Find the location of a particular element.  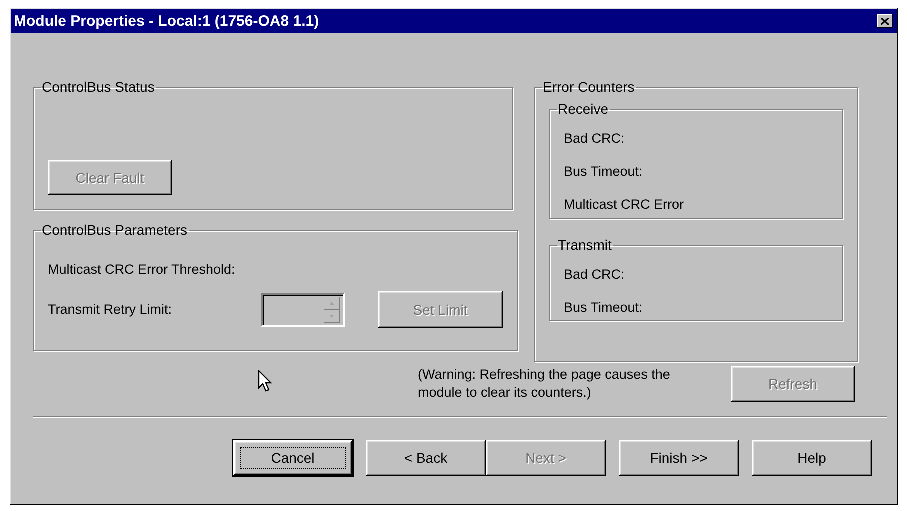

wizard-button: Help is located at coordinates (812, 458).